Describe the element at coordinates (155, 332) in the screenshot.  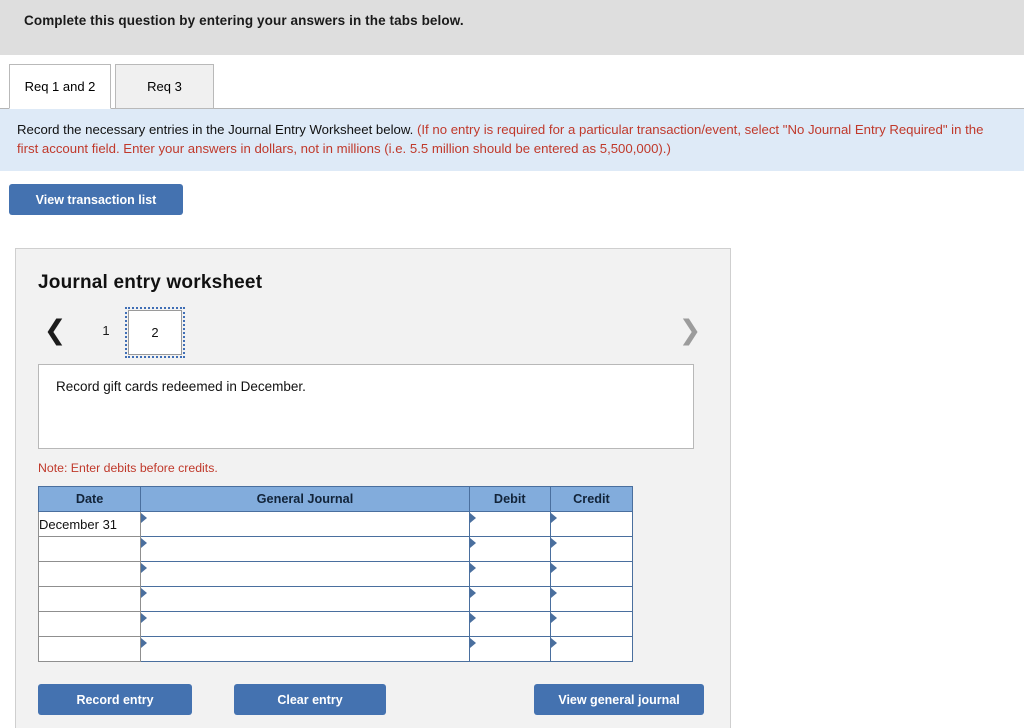
I see `pager-page-2-selected: 2` at that location.